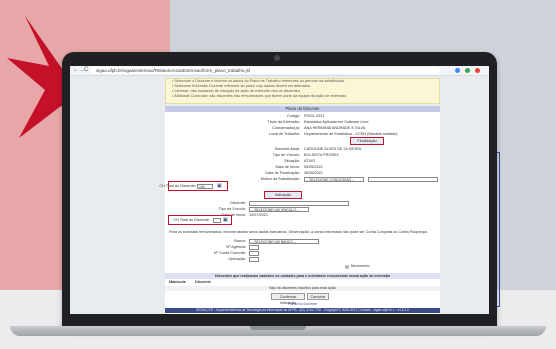 This screenshot has width=556, height=349. What do you see at coordinates (335, 128) in the screenshot?
I see `coordenador-value: ANA HERMINIA ANDRADE E SILVA` at bounding box center [335, 128].